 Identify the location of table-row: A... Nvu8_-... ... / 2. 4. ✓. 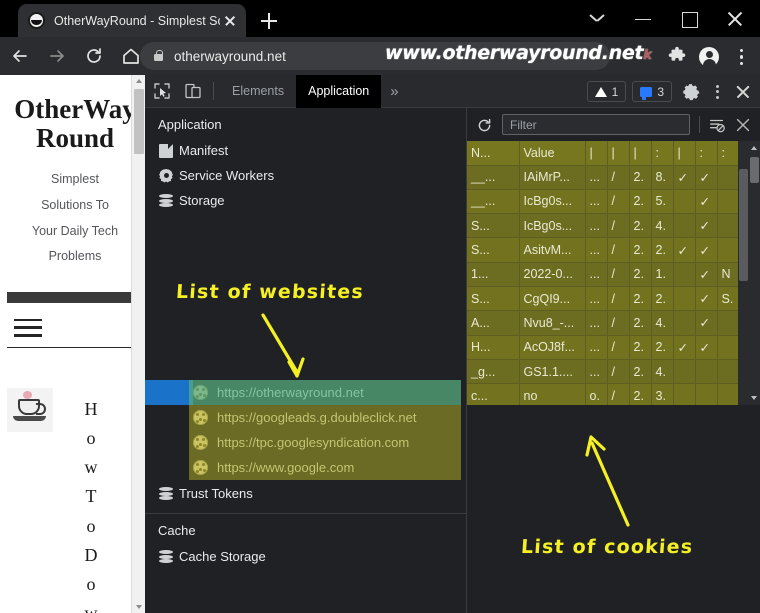
(608, 323).